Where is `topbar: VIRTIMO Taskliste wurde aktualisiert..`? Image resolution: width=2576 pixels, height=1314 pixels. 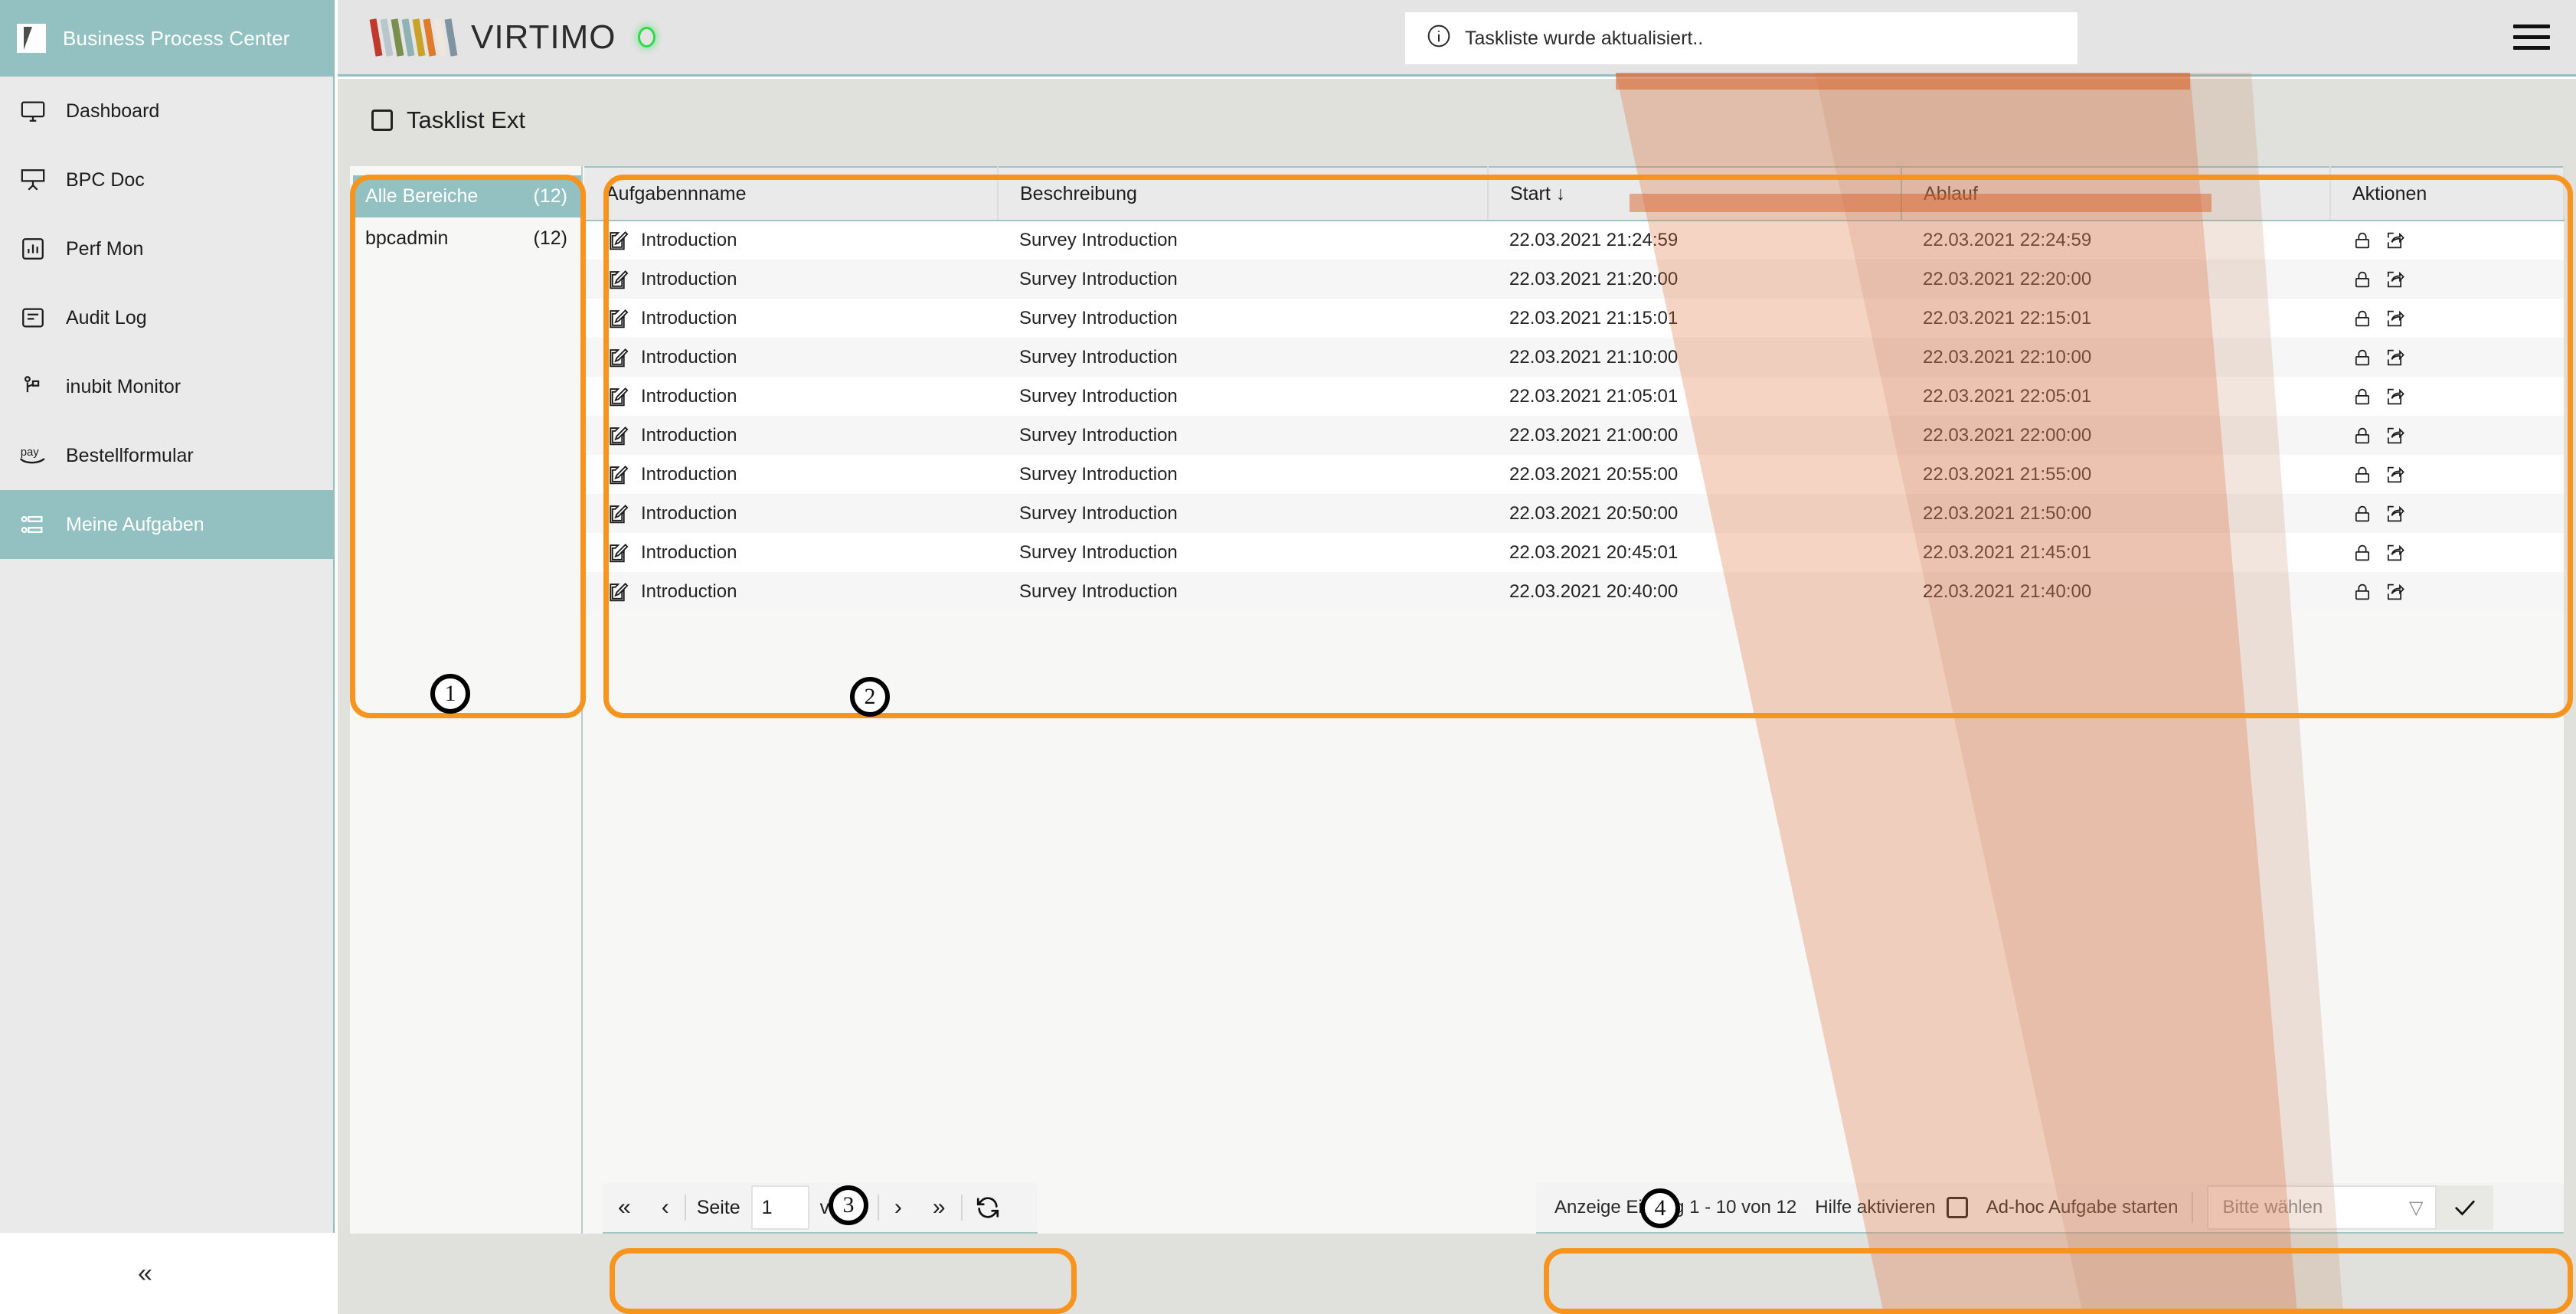
topbar: VIRTIMO Taskliste wurde aktualisiert.. is located at coordinates (1457, 38).